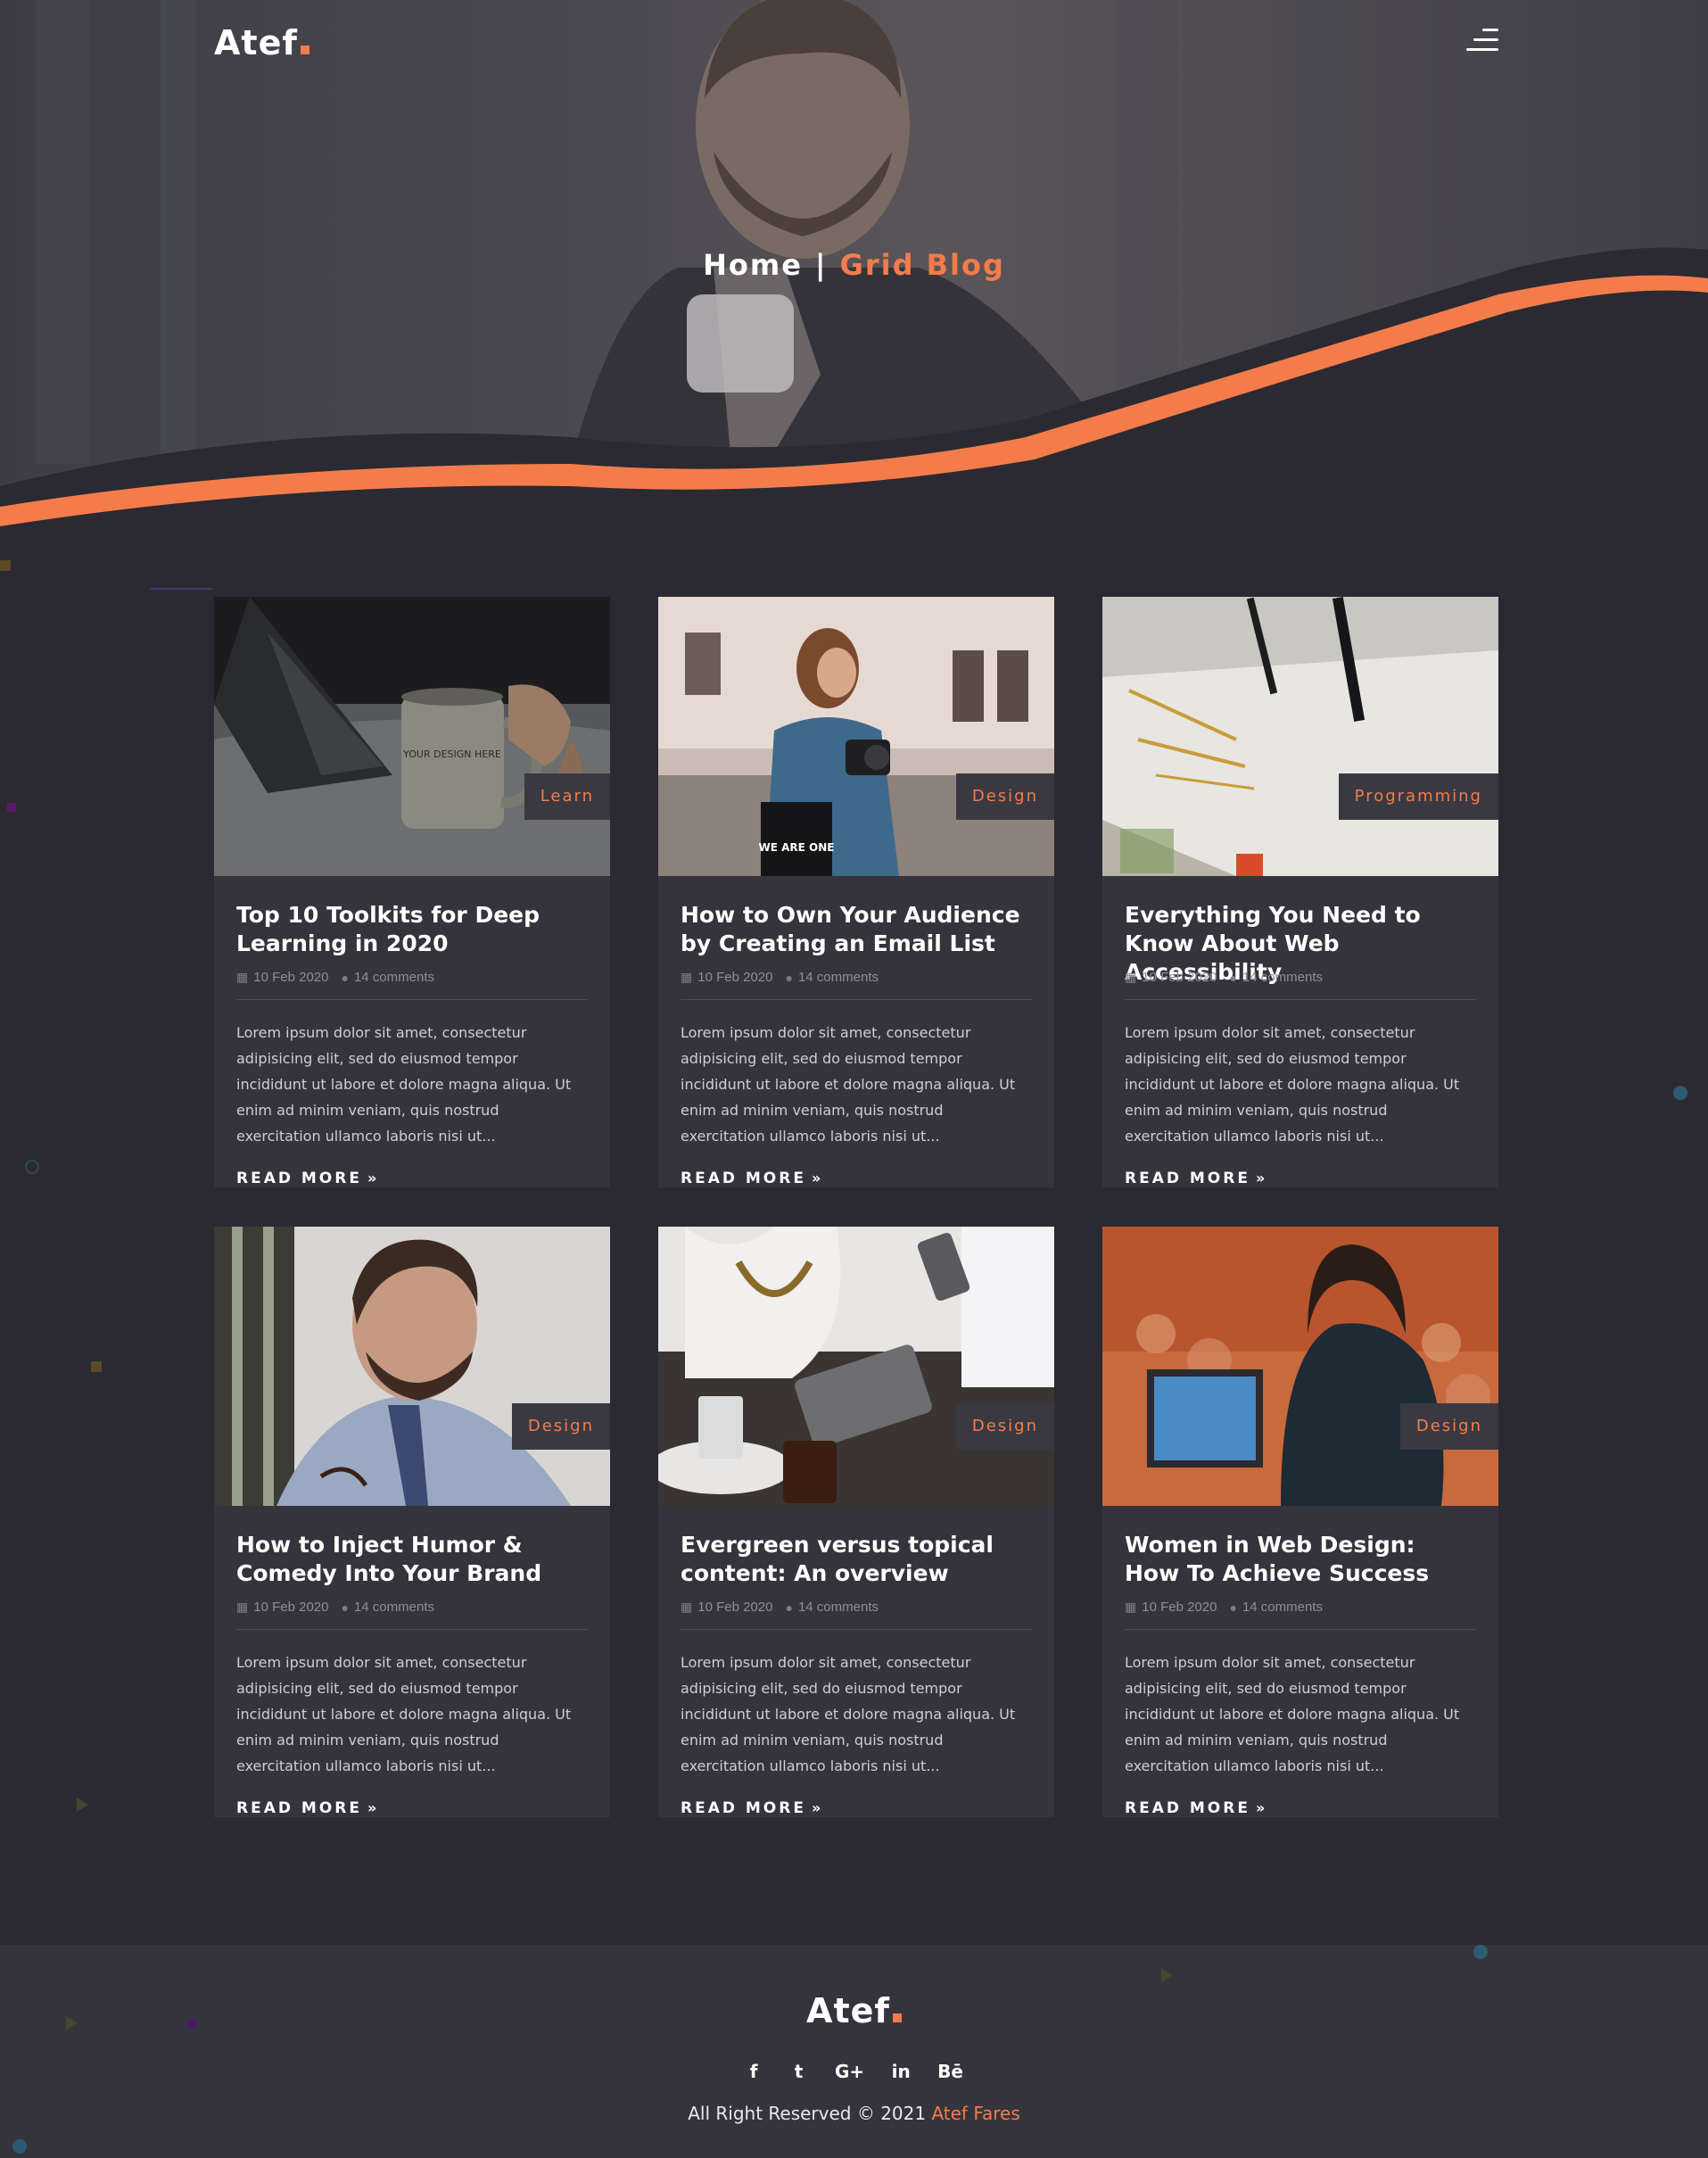  What do you see at coordinates (1490, 30) in the screenshot?
I see `menu-line` at bounding box center [1490, 30].